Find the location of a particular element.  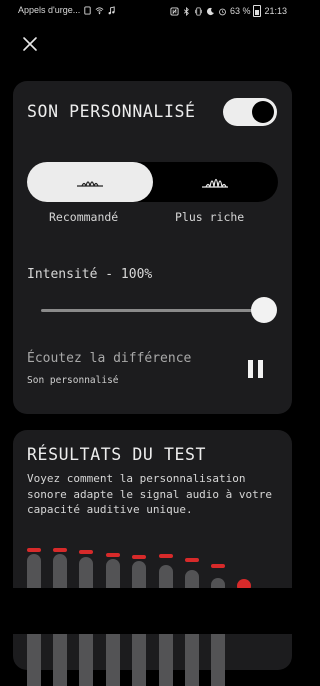

toggle-knob is located at coordinates (263, 112).